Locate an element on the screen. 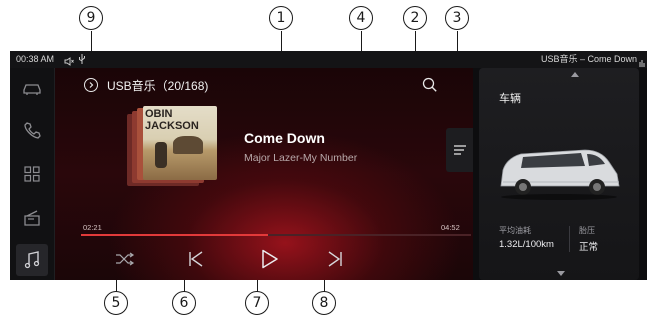 The image size is (651, 319). shuffle-icon is located at coordinates (125, 259).